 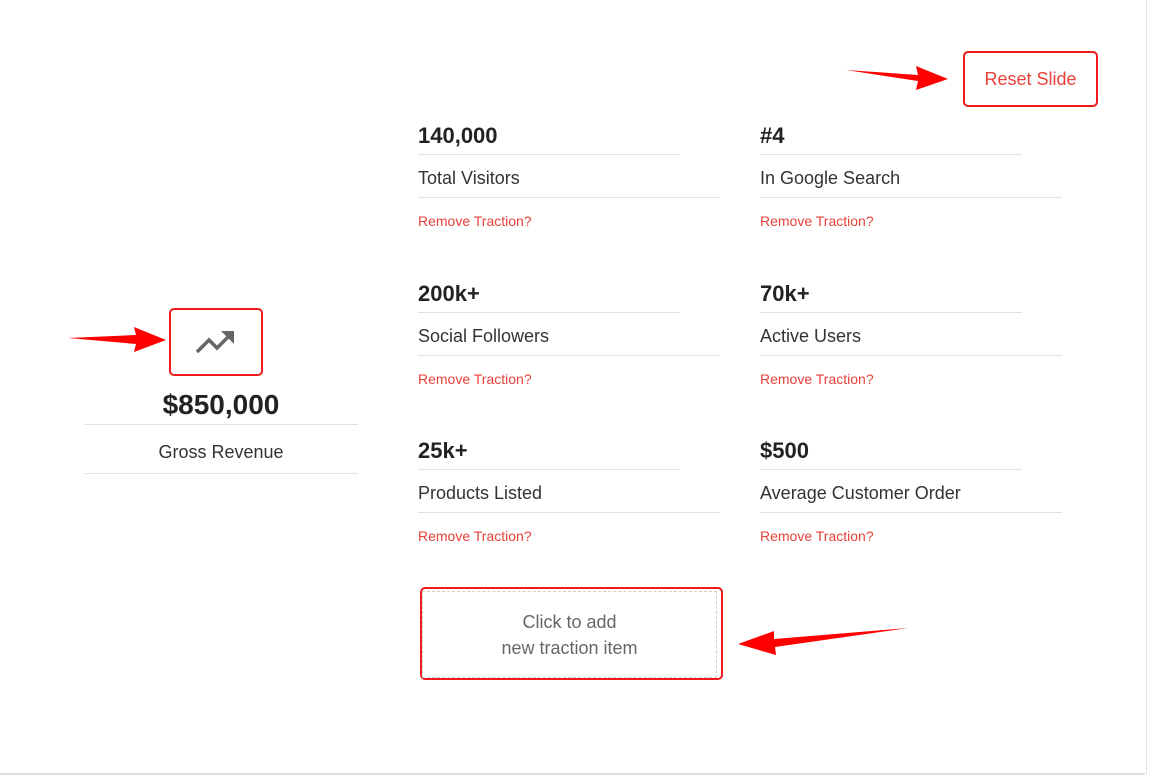 I want to click on featured-label: Gross Revenue, so click(x=221, y=452).